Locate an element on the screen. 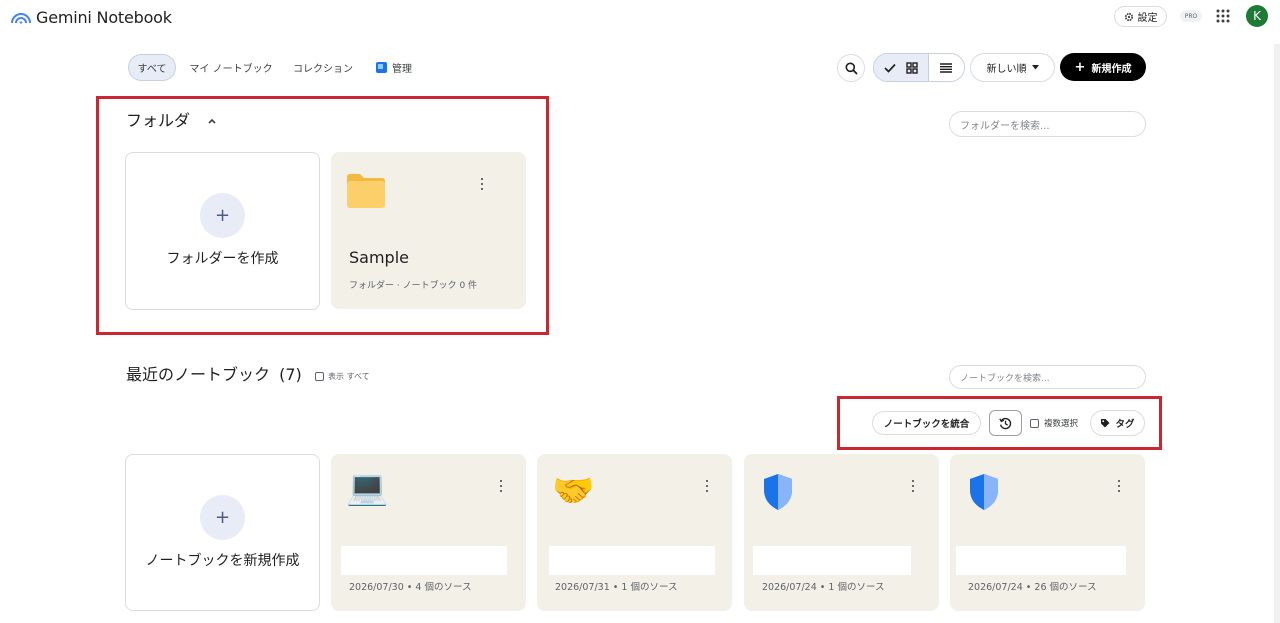 The height and width of the screenshot is (623, 1280). tag-icon is located at coordinates (1105, 423).